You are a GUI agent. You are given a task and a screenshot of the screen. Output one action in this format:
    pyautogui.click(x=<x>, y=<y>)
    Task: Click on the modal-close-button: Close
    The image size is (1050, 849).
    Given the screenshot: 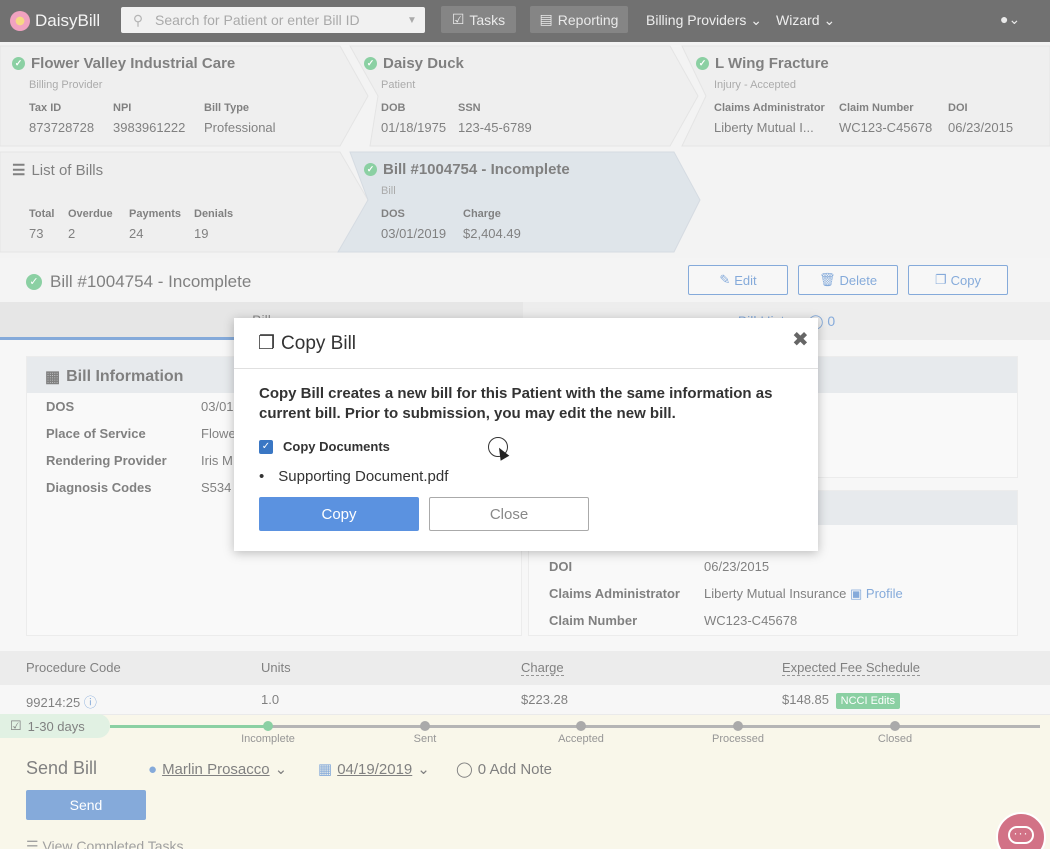 What is the action you would take?
    pyautogui.click(x=509, y=514)
    